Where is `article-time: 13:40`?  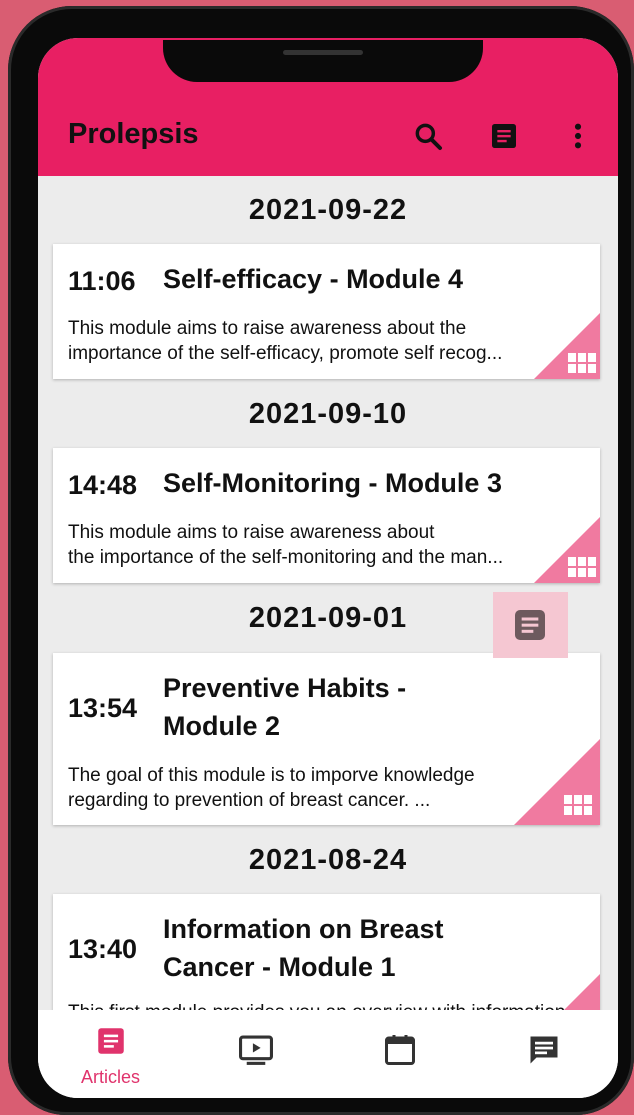 article-time: 13:40 is located at coordinates (103, 949).